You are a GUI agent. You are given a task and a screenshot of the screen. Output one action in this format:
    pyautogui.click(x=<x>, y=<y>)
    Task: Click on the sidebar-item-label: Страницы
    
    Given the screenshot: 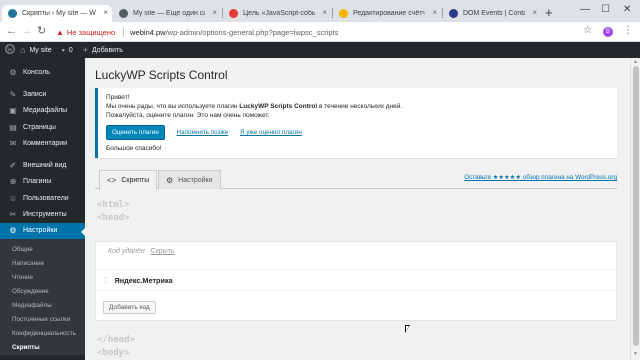 What is the action you would take?
    pyautogui.click(x=39, y=127)
    